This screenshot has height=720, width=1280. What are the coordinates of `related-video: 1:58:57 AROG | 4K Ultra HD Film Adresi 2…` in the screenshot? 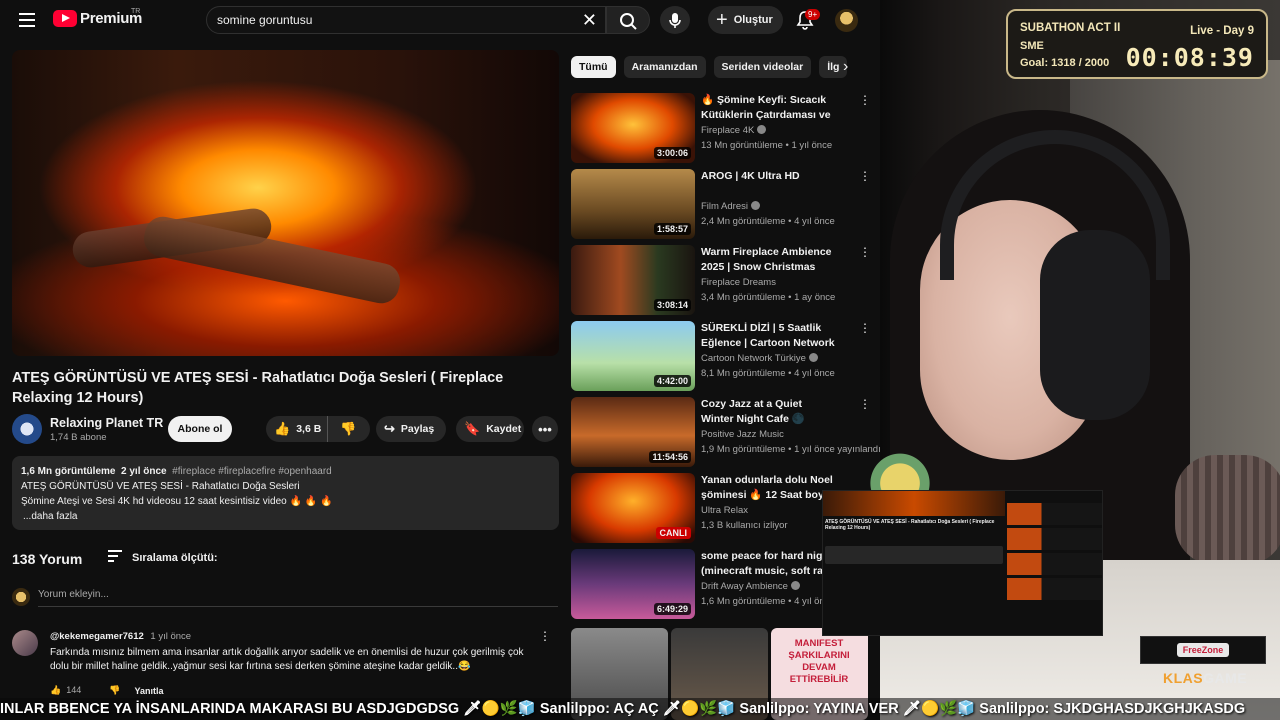 It's located at (721, 204).